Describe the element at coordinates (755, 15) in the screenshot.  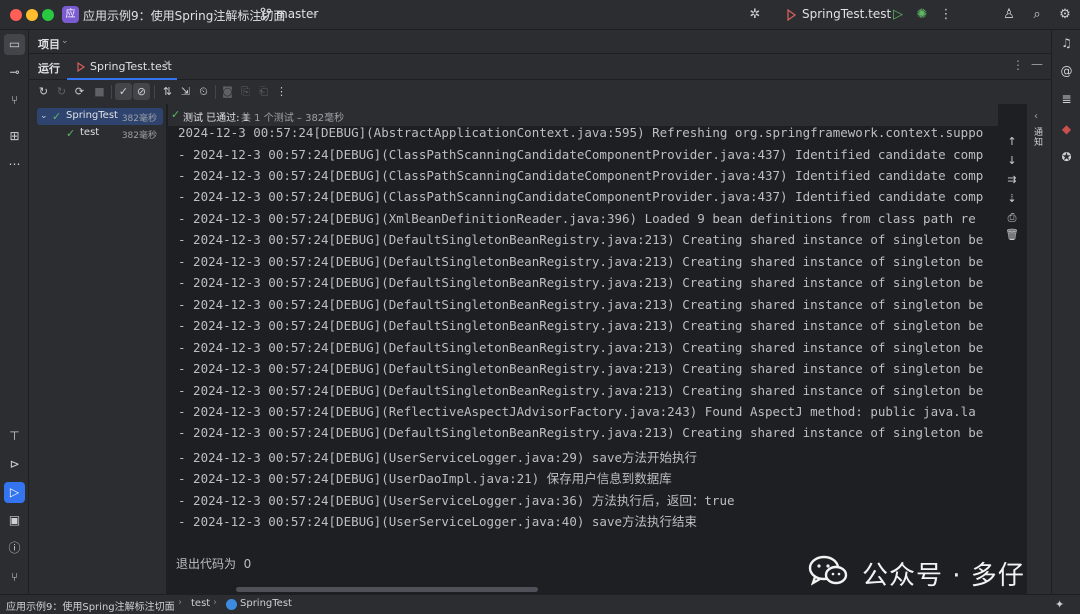
I see `debug-bug-icon: ✲` at that location.